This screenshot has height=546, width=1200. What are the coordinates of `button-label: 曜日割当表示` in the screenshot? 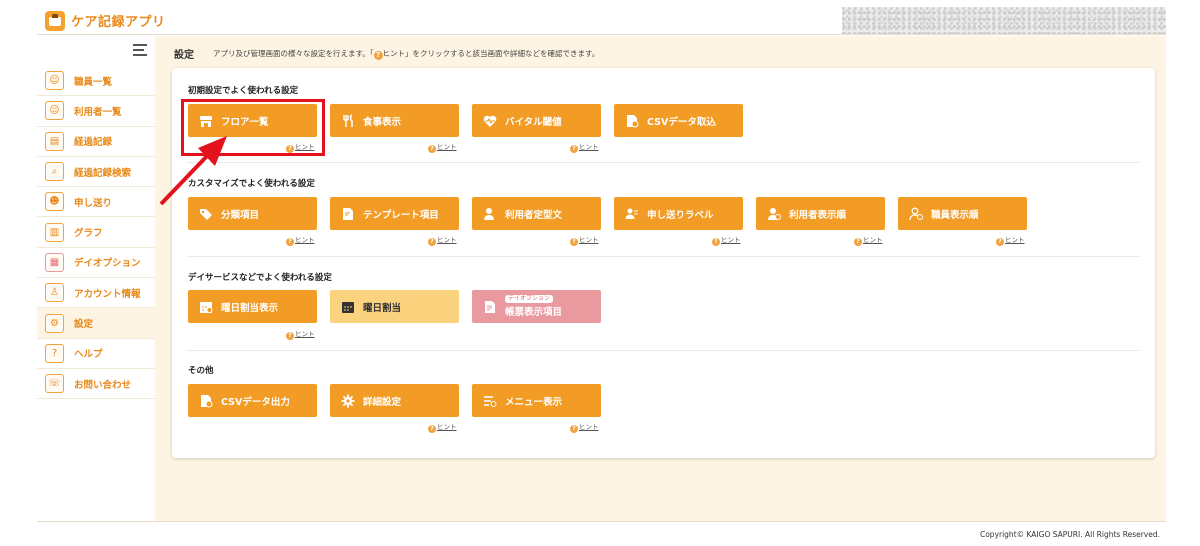 It's located at (250, 308).